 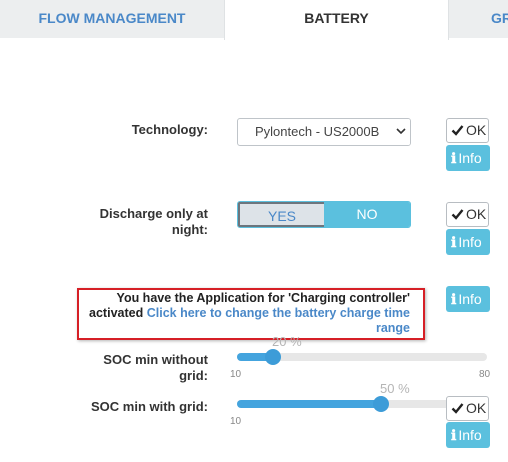 I want to click on tab-grid: GR, so click(x=478, y=19).